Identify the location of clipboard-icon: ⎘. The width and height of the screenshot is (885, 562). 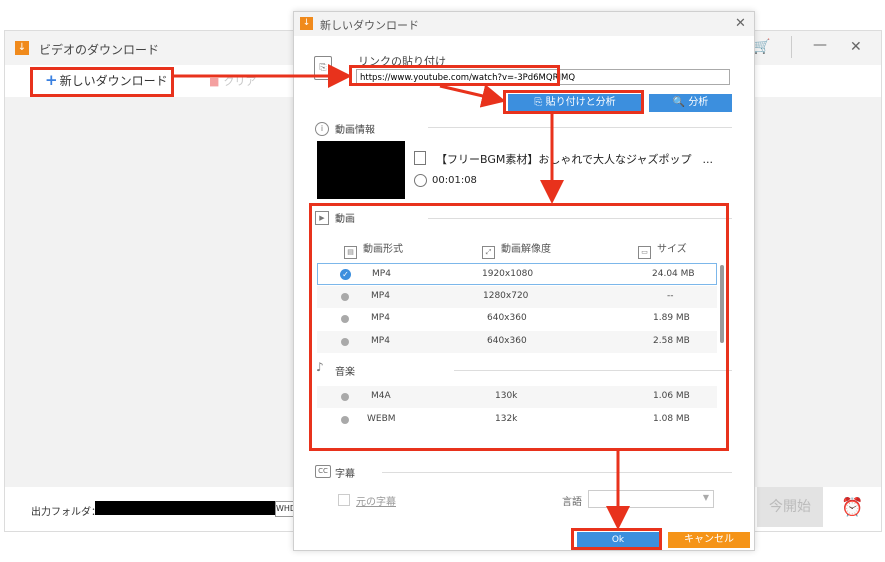
(323, 68).